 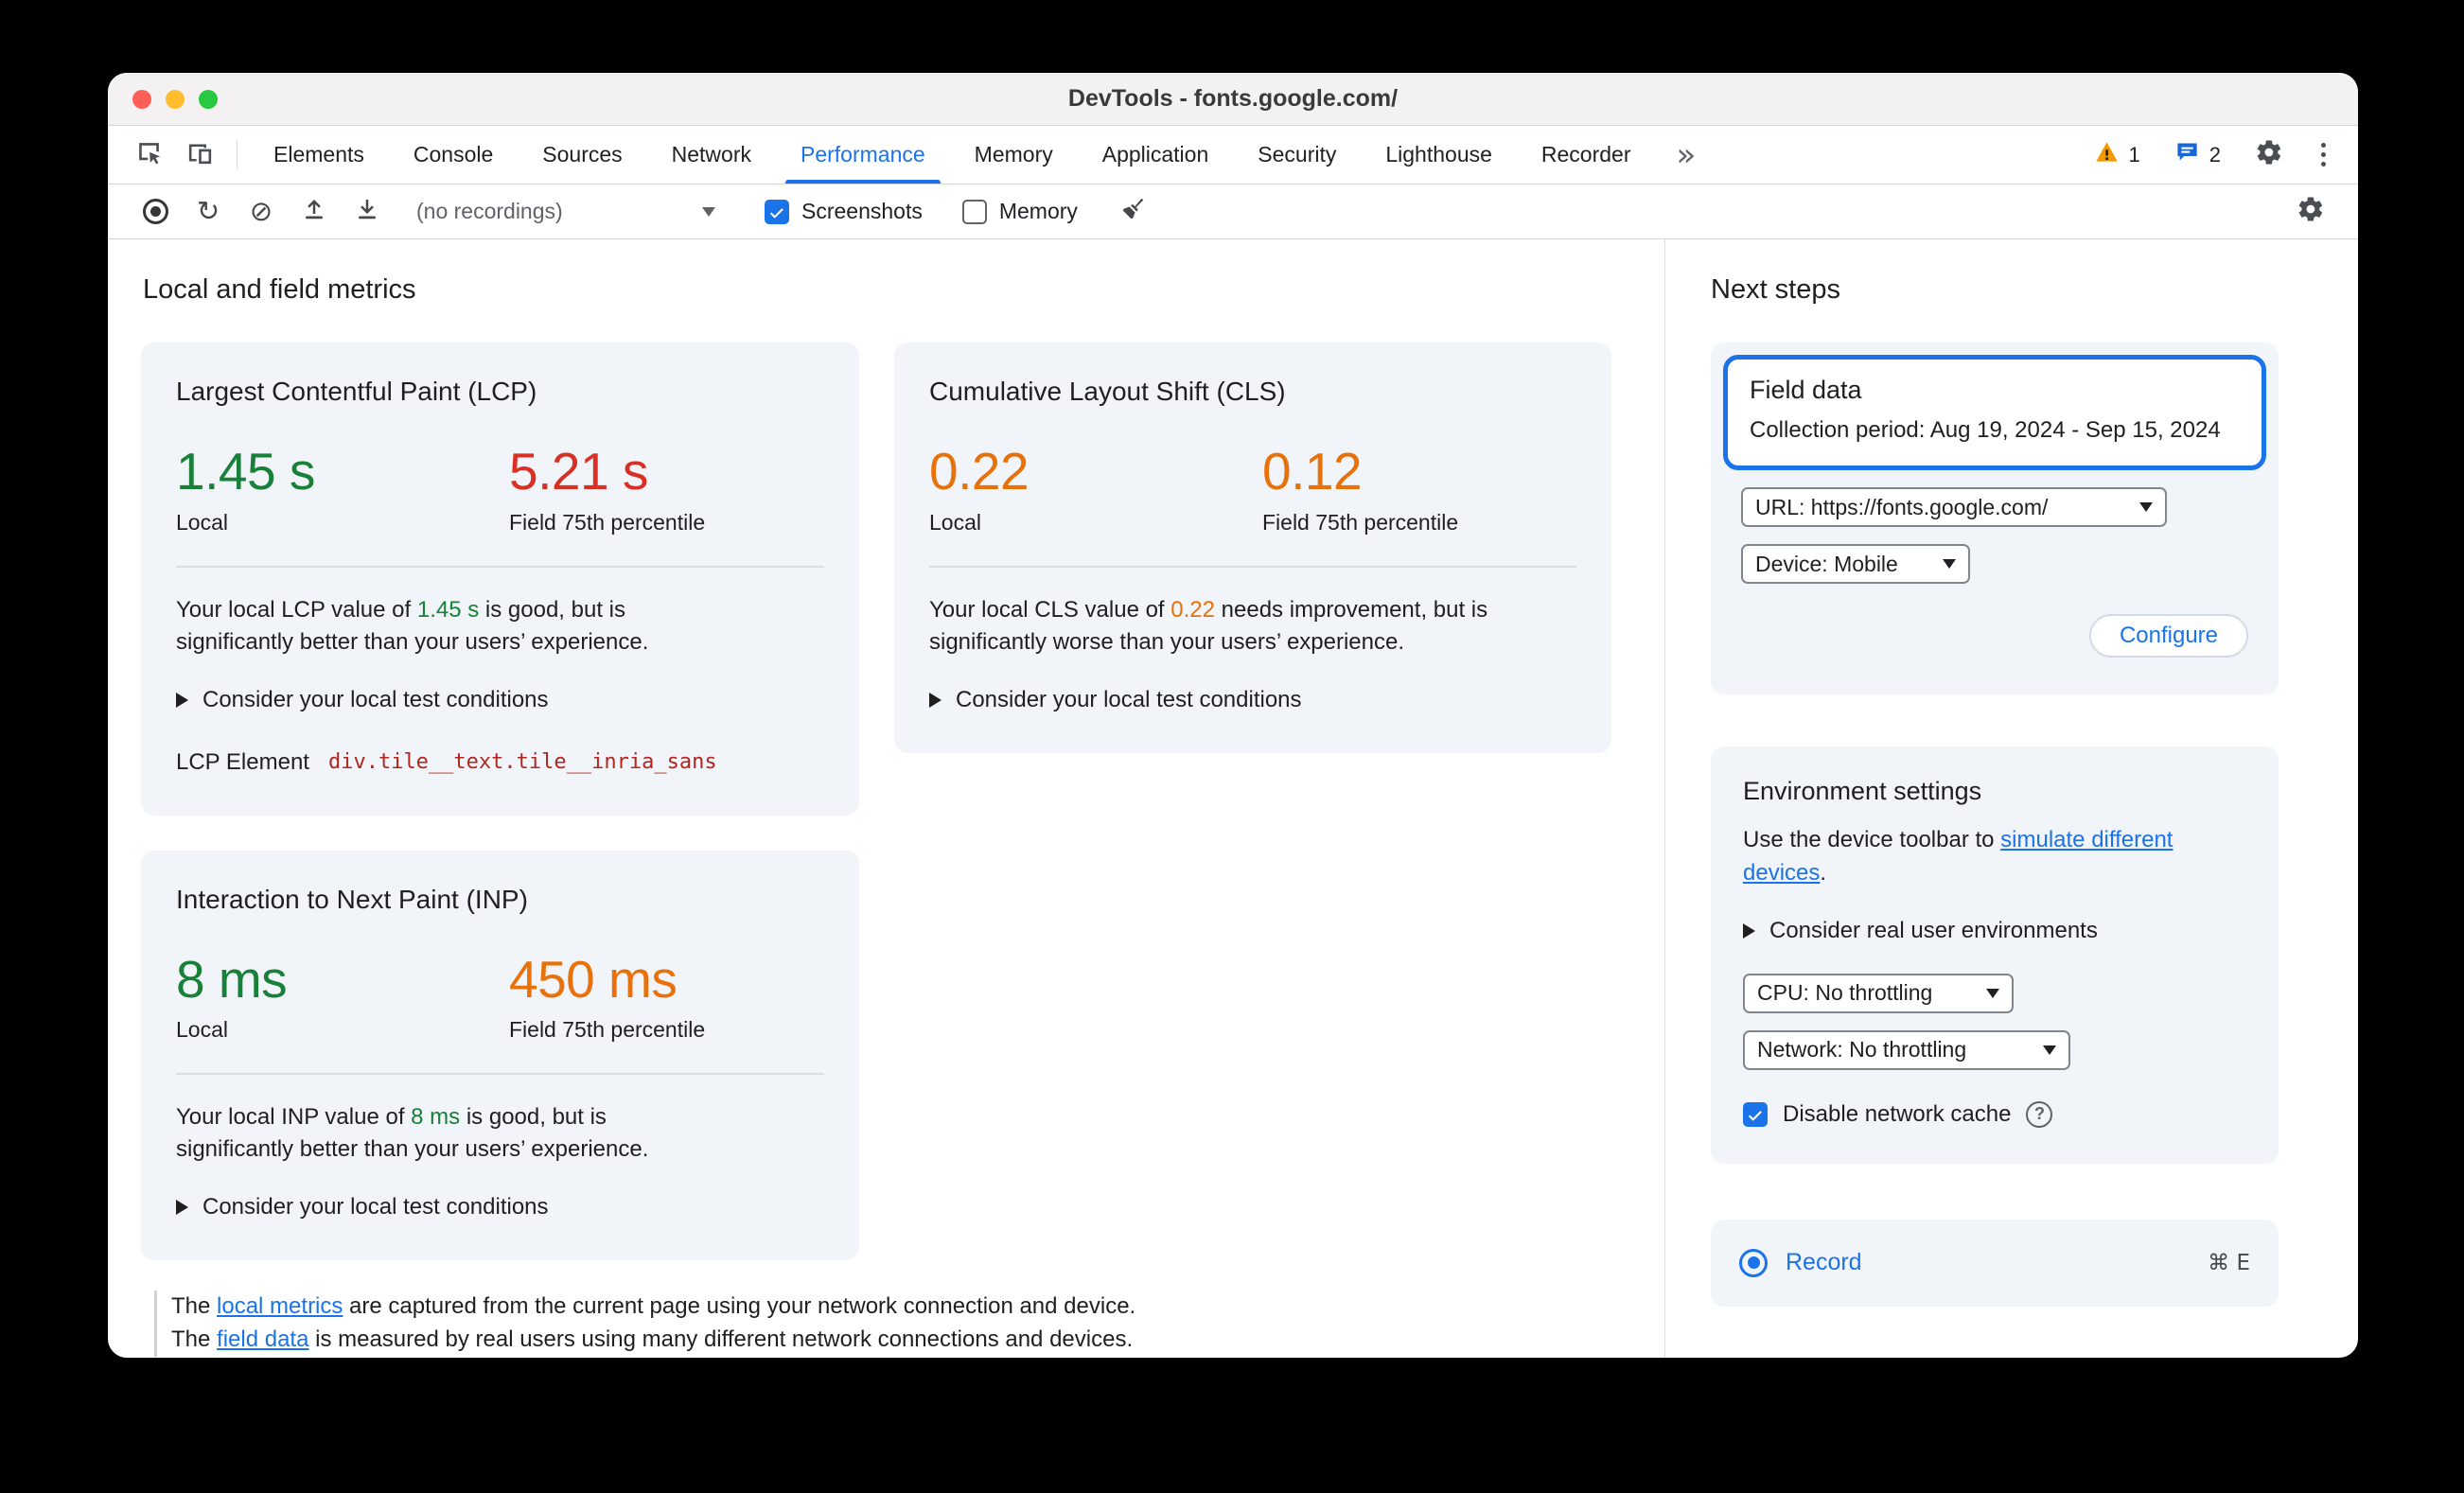 What do you see at coordinates (352, 899) in the screenshot?
I see `inp-title: Interaction to Next Paint (INP)` at bounding box center [352, 899].